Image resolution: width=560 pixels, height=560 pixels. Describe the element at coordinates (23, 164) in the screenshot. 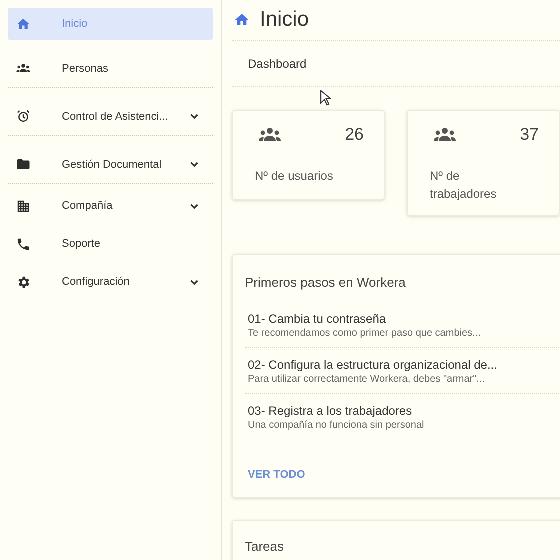

I see `folder-icon` at that location.